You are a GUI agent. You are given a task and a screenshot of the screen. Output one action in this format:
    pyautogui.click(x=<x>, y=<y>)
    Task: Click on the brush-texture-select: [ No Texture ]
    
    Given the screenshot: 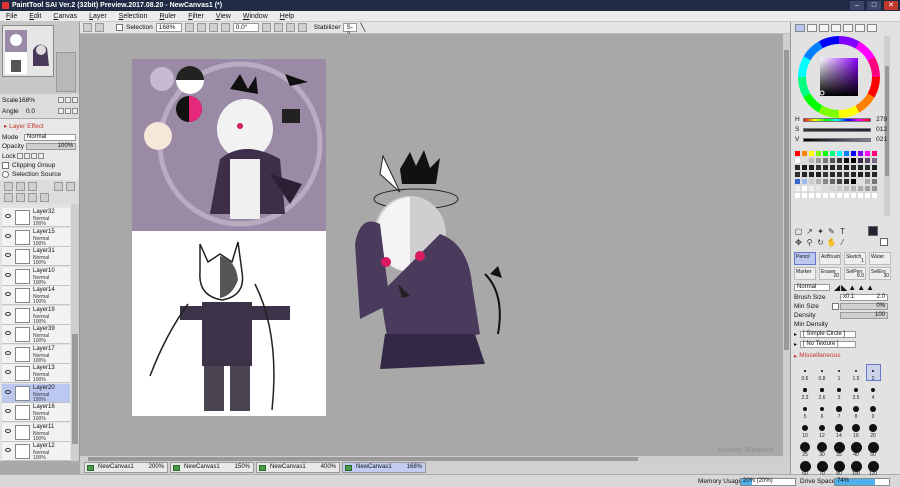 What is the action you would take?
    pyautogui.click(x=828, y=344)
    